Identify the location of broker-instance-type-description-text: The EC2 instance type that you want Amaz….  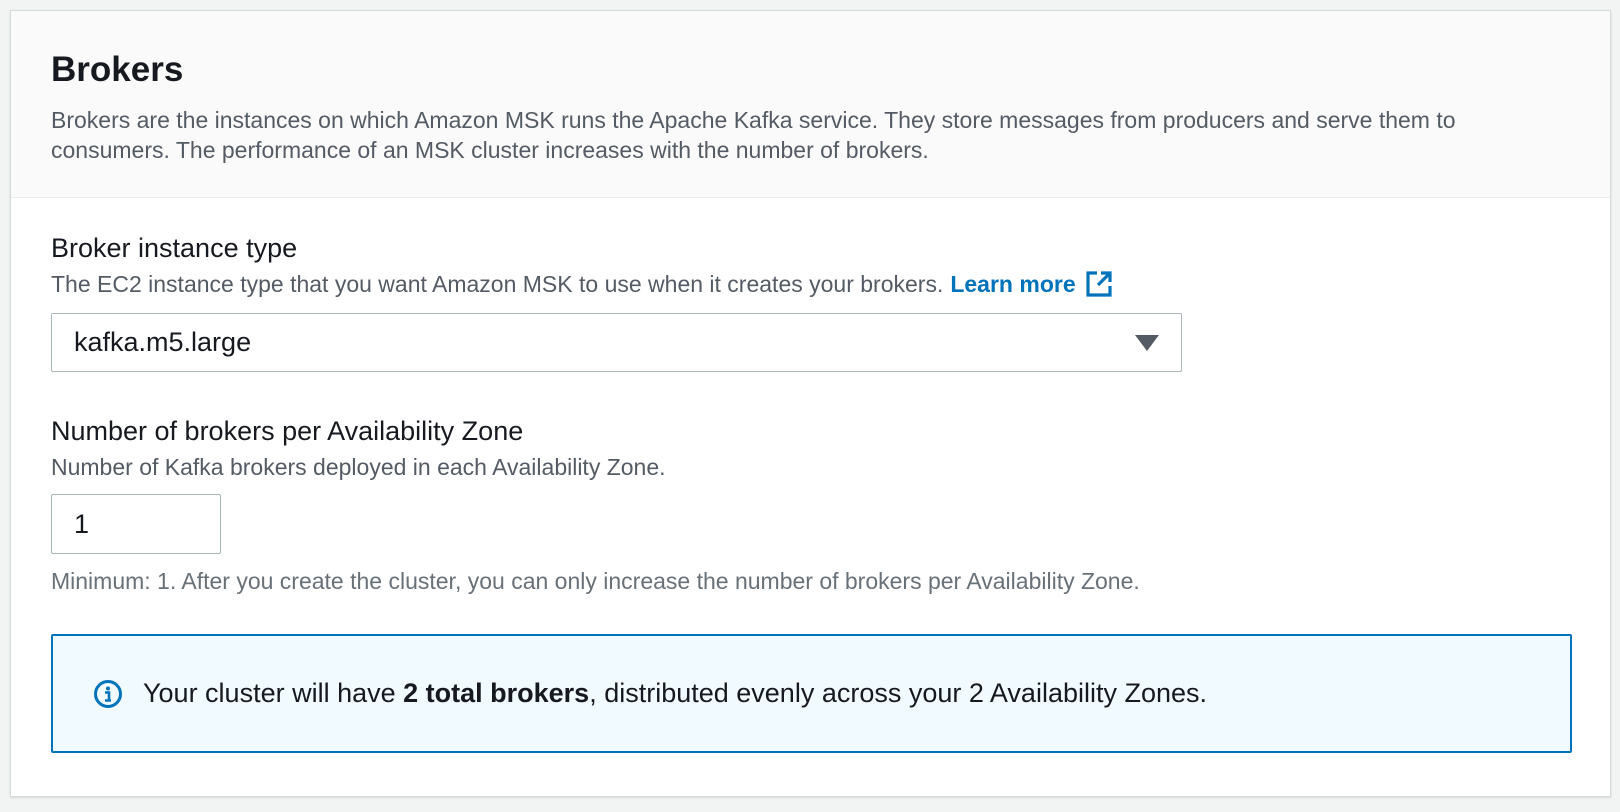
(497, 284).